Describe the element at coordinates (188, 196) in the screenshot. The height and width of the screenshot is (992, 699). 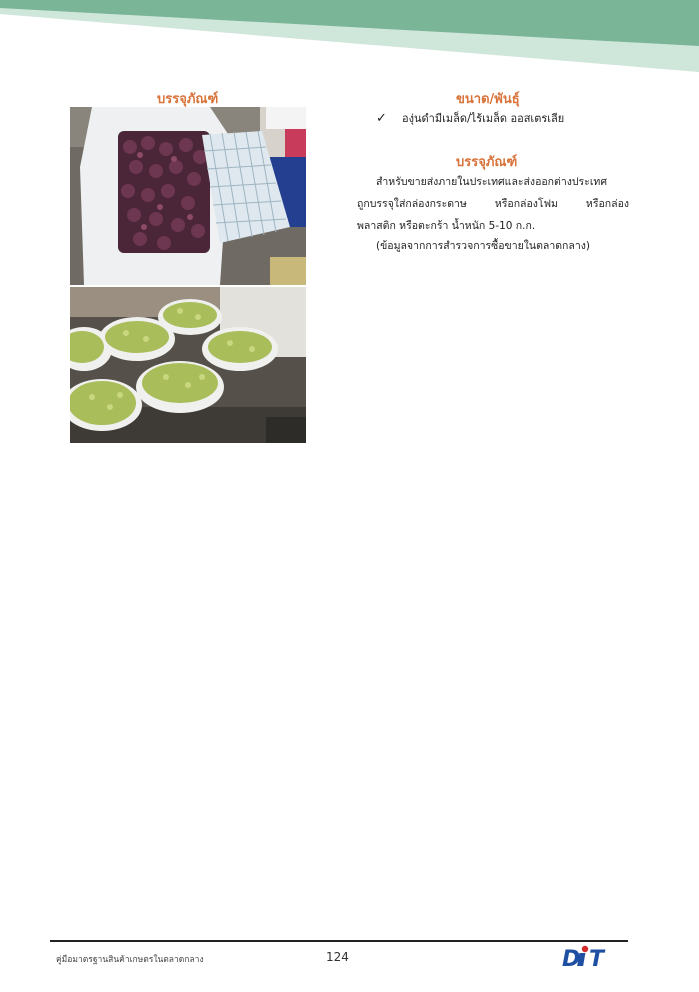
I see `grapes-crate-photo` at that location.